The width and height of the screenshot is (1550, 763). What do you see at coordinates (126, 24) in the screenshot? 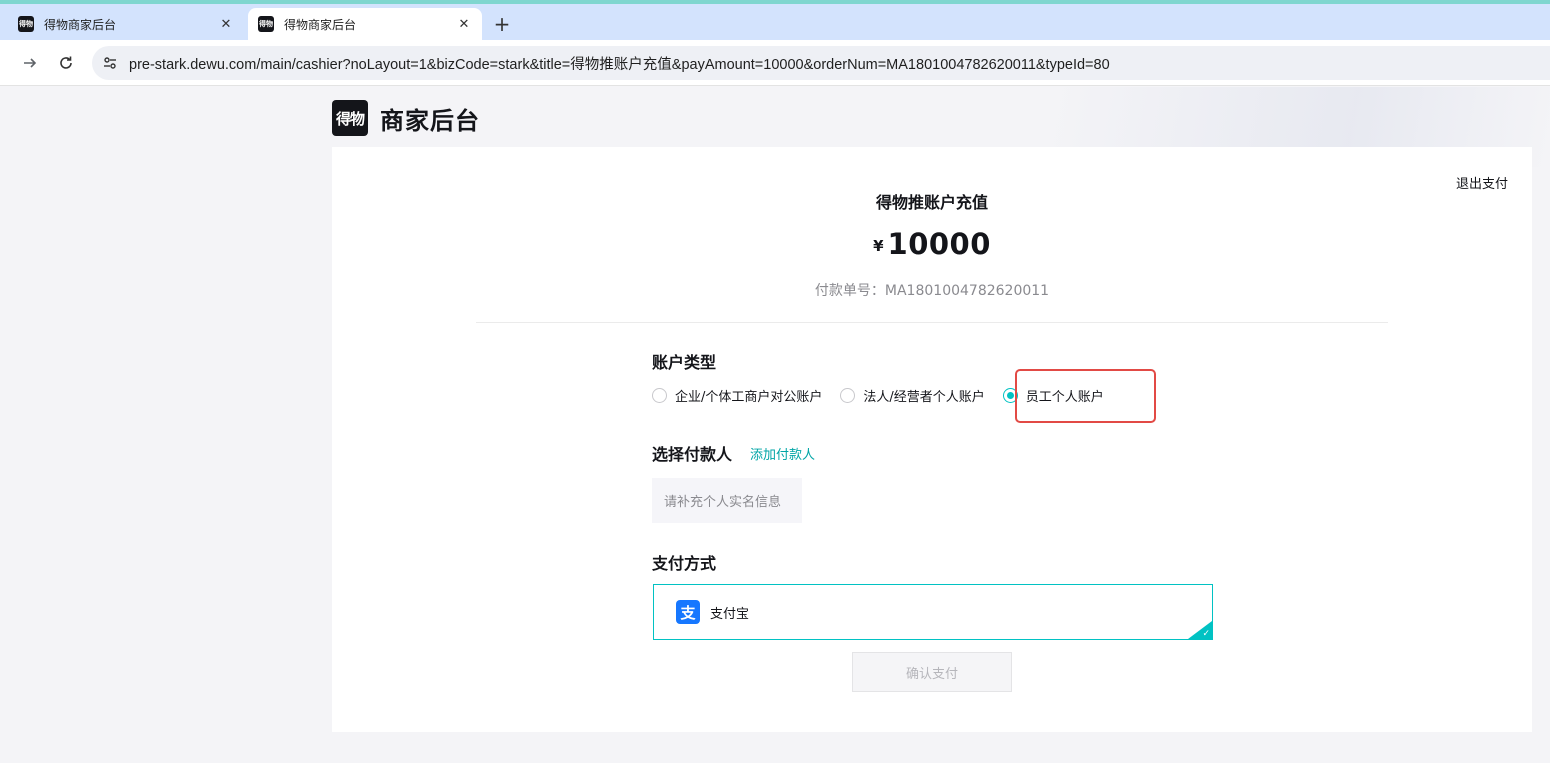
I see `browser-tab-1: 得物 得物商家后台 ✕` at bounding box center [126, 24].